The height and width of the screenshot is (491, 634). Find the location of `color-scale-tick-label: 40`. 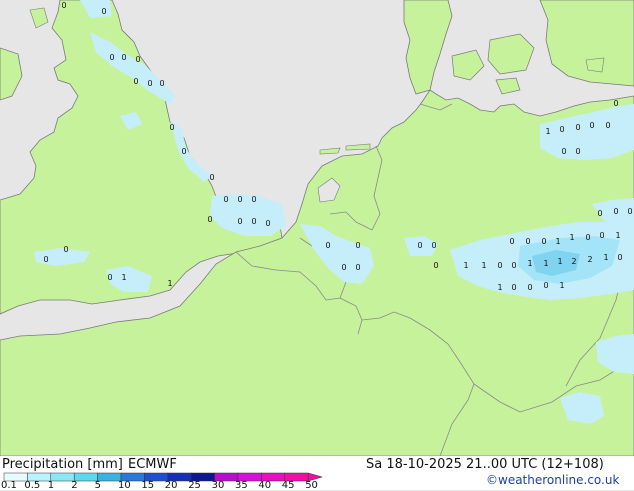

color-scale-tick-label: 40 is located at coordinates (265, 485).